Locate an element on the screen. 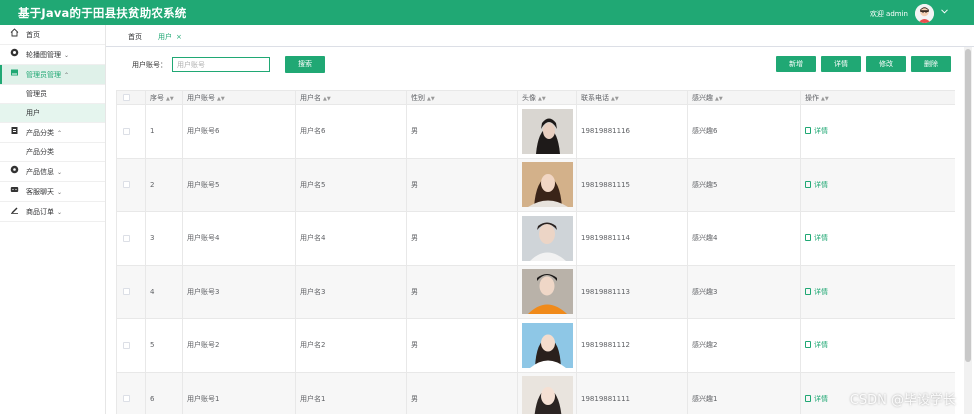 The image size is (974, 414). cell-account: 用户账号6 is located at coordinates (239, 131).